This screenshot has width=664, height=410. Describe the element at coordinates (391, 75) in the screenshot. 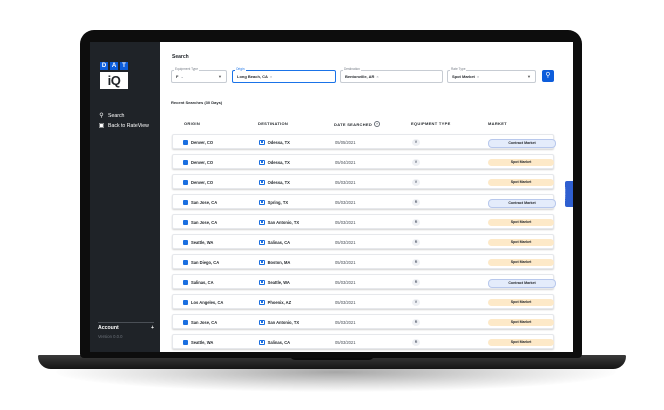

I see `destination-input: Destination Bentonville, AR ×` at that location.